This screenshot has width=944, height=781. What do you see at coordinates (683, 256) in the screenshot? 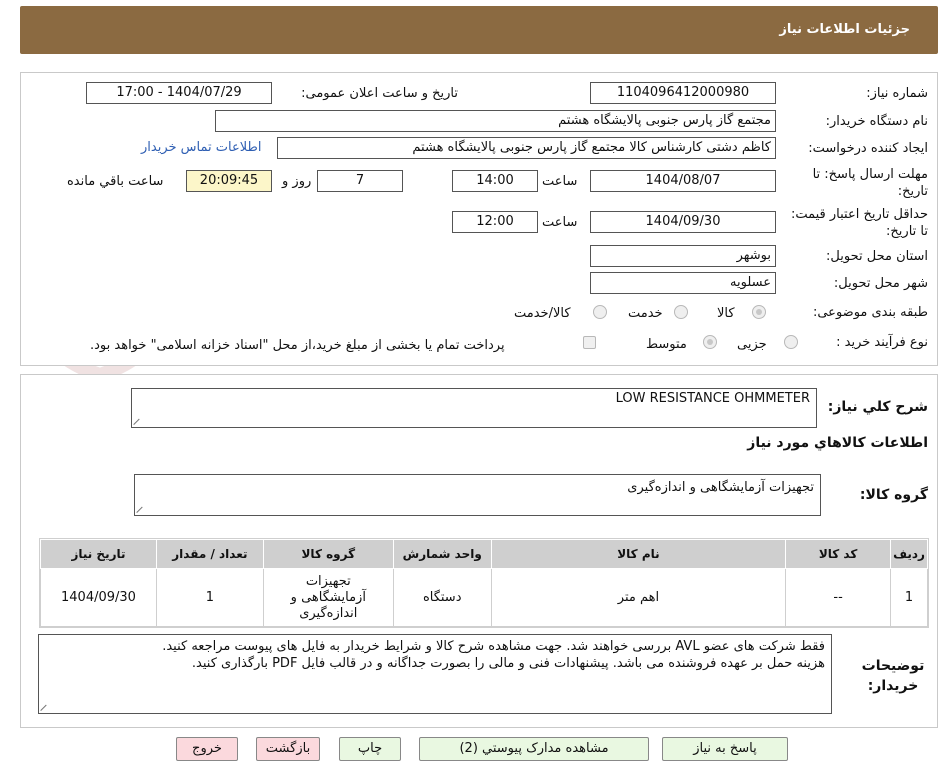
I see `province-field: بوشهر` at bounding box center [683, 256].